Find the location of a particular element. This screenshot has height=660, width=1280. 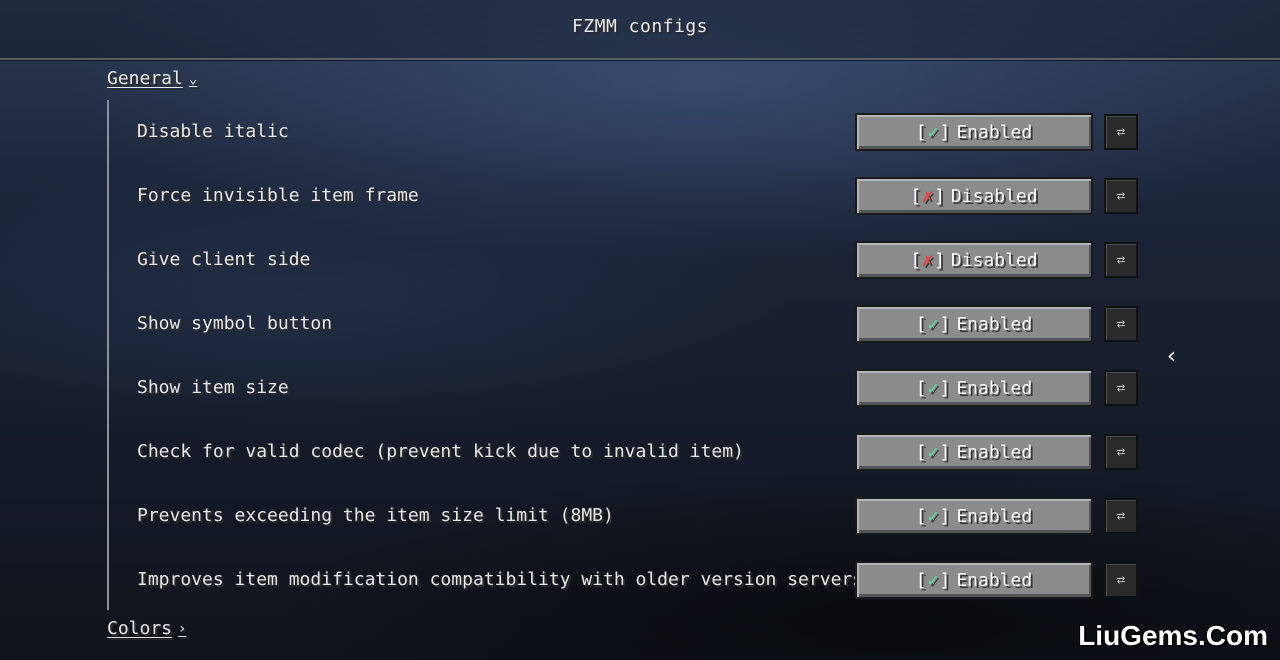

toggle-button-force-invisible-item-frame: [✗] Disabled is located at coordinates (974, 196).